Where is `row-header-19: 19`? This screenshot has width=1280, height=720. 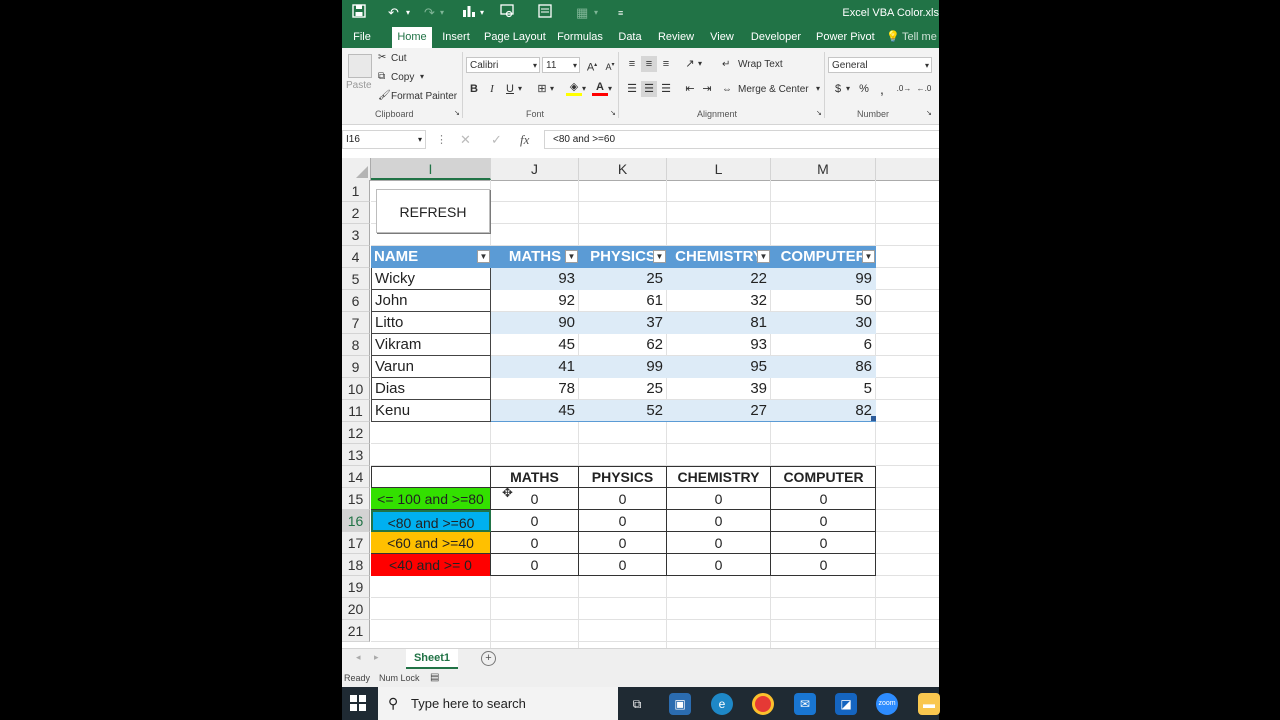 row-header-19: 19 is located at coordinates (356, 587).